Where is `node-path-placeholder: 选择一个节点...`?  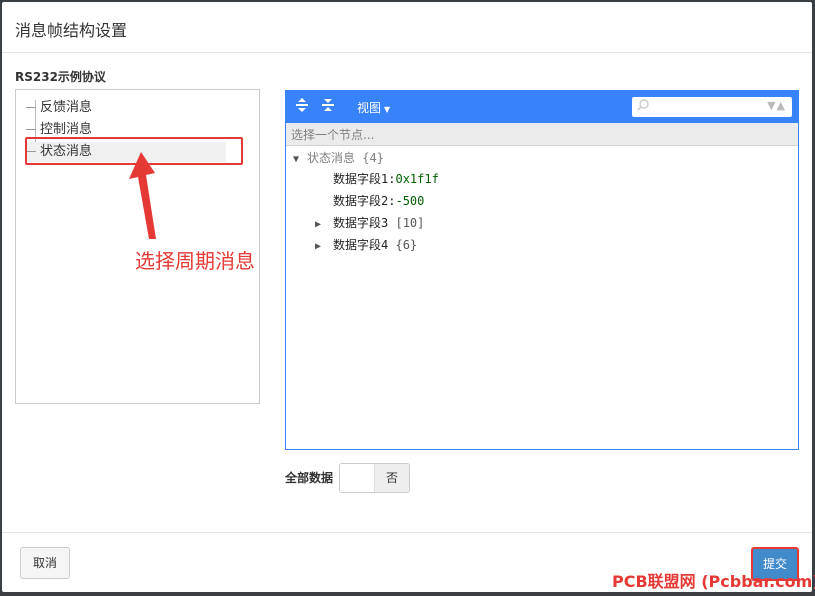 node-path-placeholder: 选择一个节点... is located at coordinates (333, 135).